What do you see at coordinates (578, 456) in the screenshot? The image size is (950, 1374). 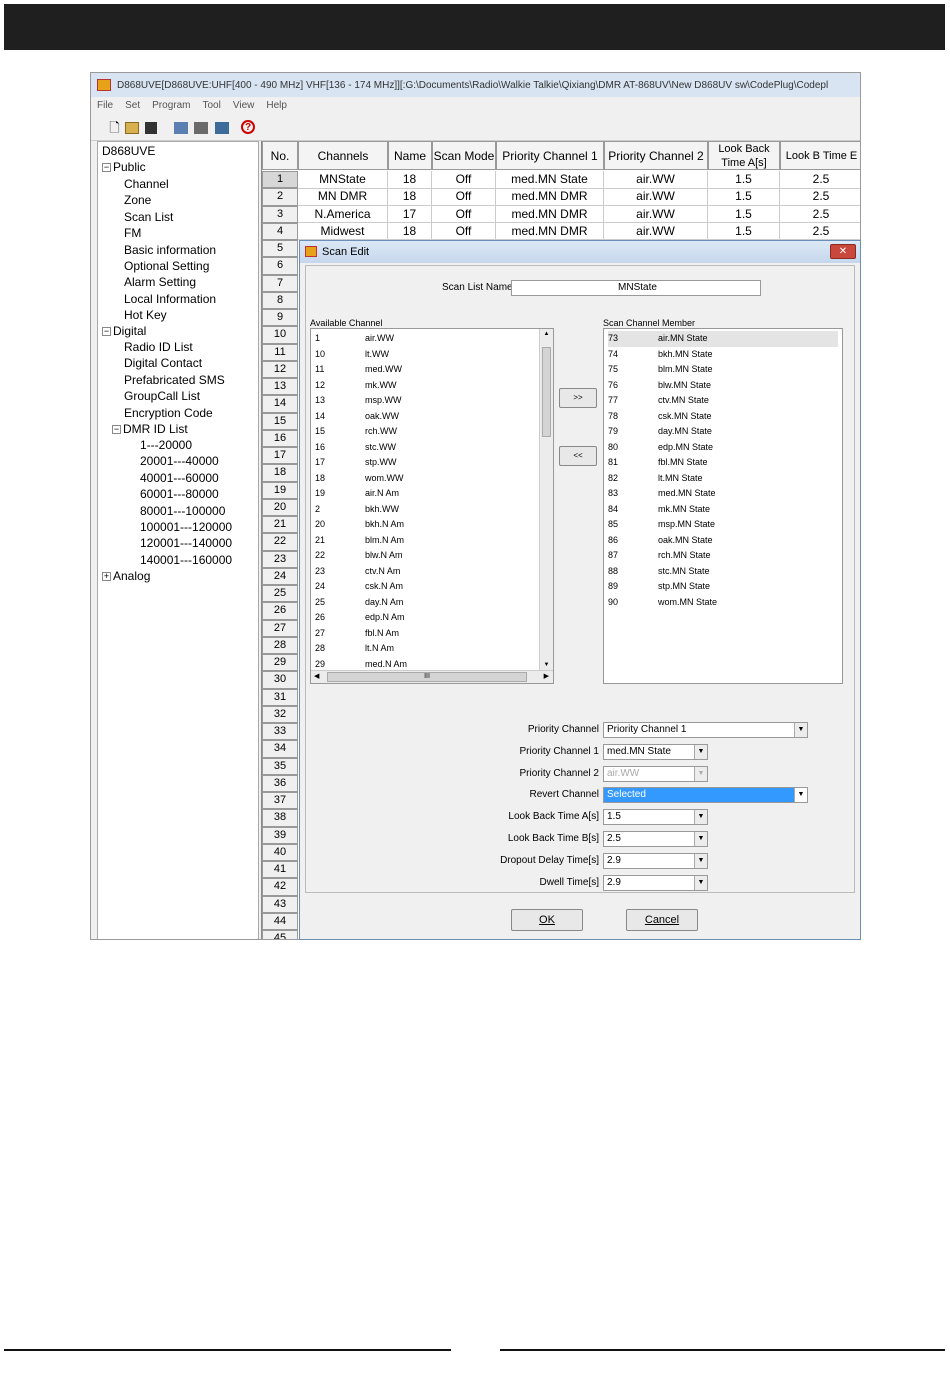 I see `remove-channel-button: <<` at bounding box center [578, 456].